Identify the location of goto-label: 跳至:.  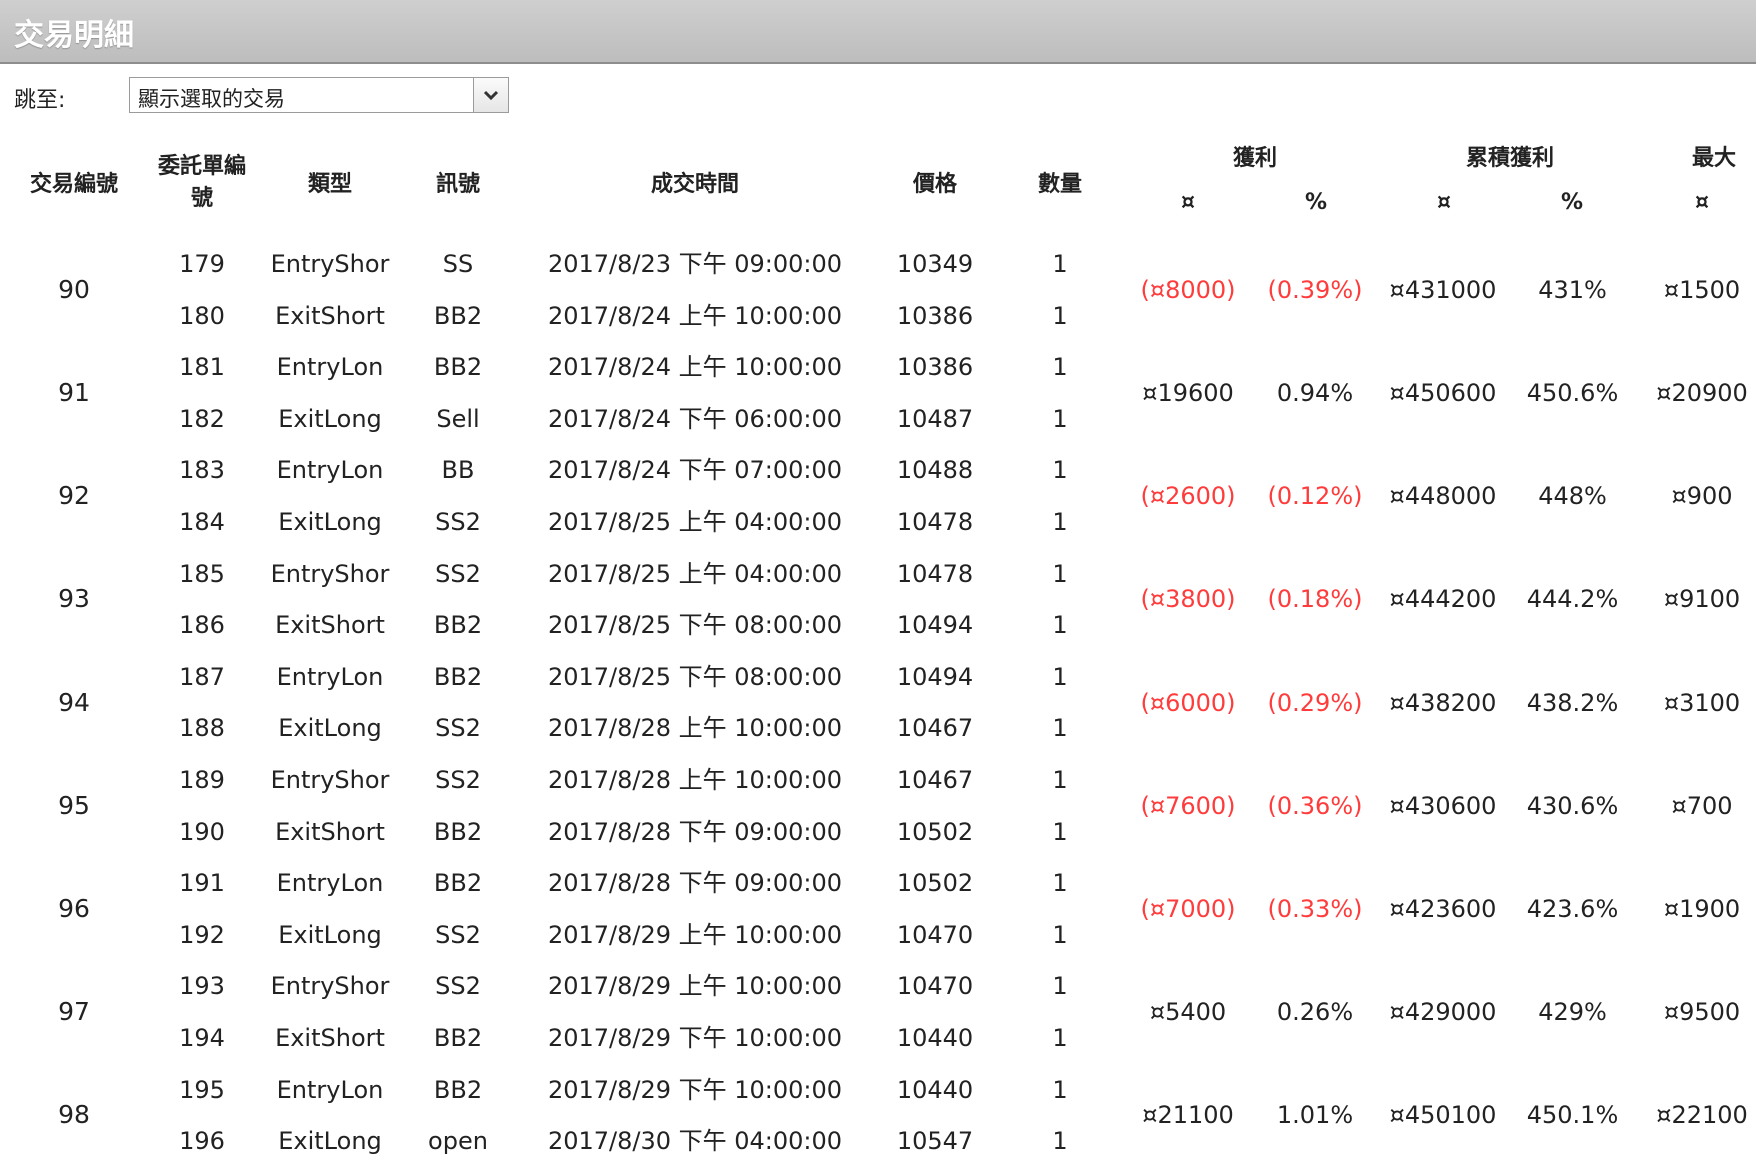
(40, 100).